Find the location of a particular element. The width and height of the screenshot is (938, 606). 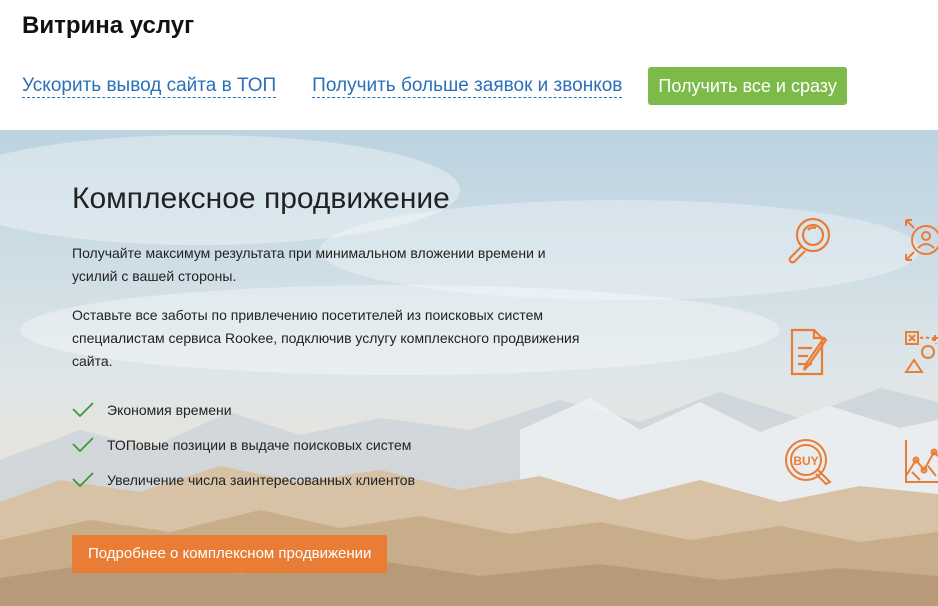

growth-chart-icon is located at coordinates (921, 461).